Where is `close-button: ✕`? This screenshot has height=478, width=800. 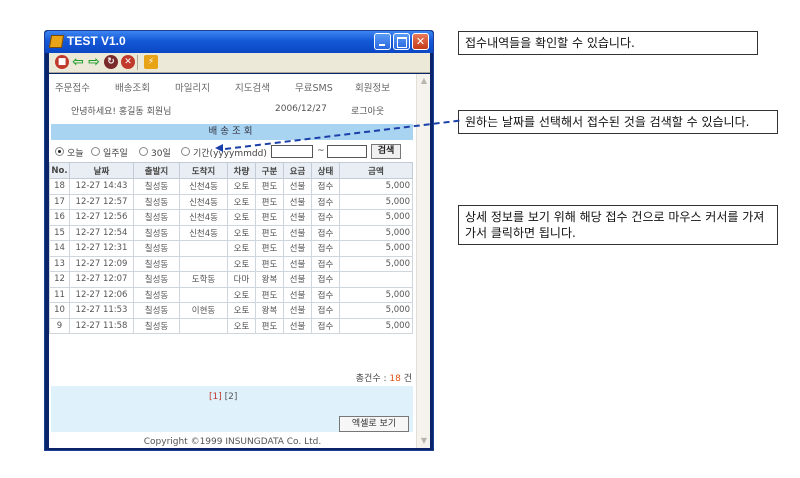 close-button: ✕ is located at coordinates (420, 41).